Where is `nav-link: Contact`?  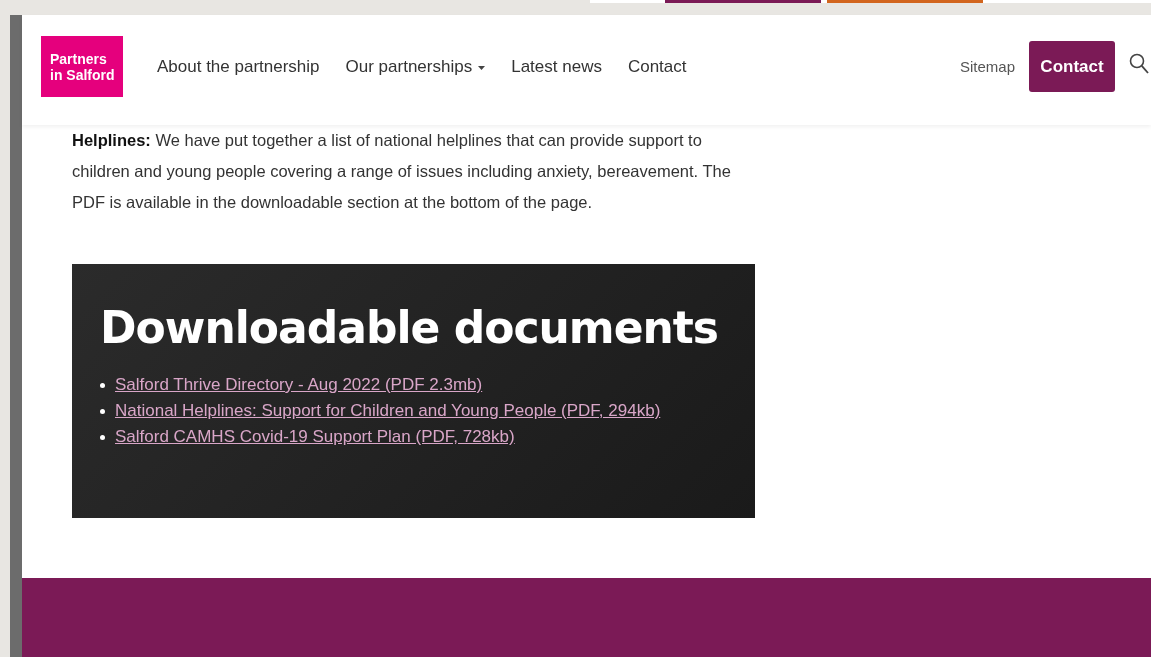 nav-link: Contact is located at coordinates (657, 66).